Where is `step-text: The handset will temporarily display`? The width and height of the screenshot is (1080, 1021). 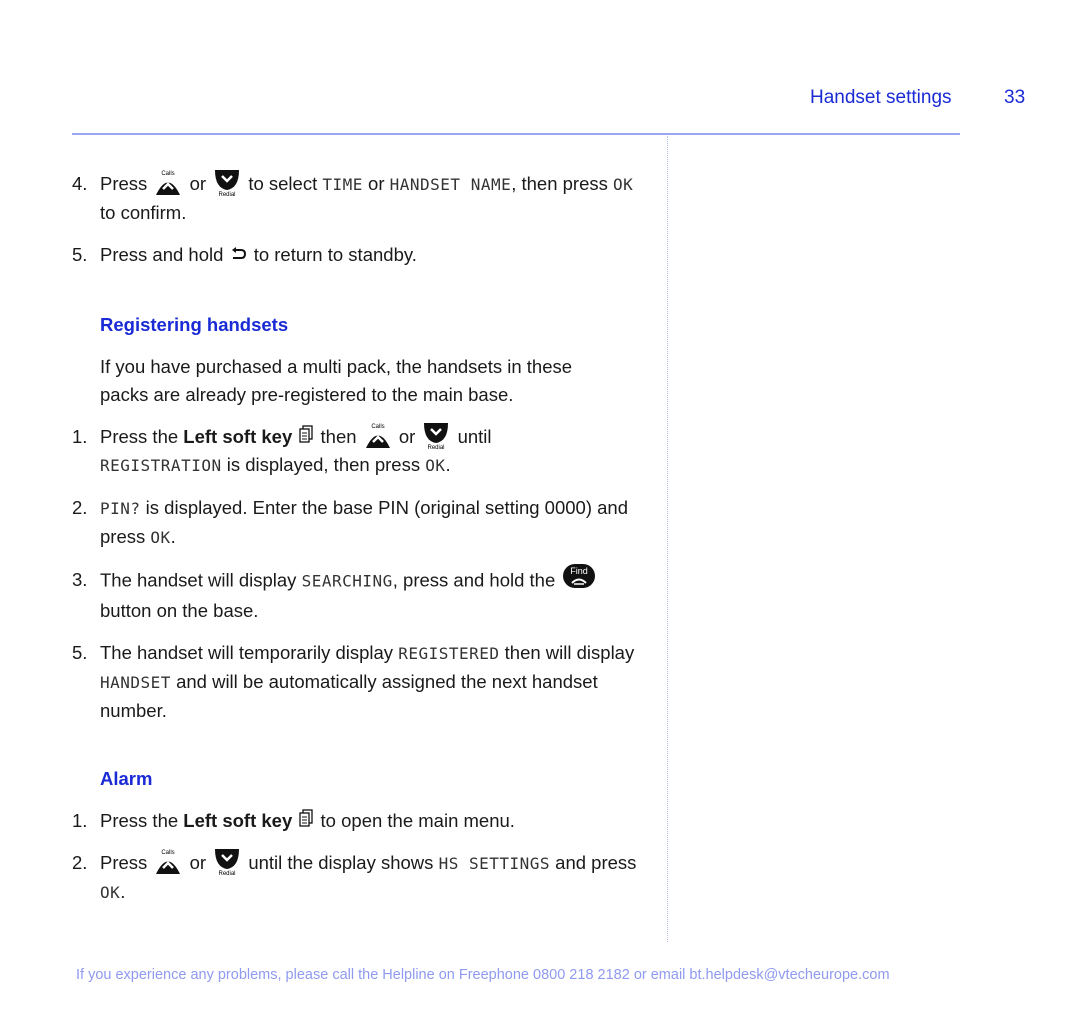
step-text: The handset will temporarily display is located at coordinates (247, 652).